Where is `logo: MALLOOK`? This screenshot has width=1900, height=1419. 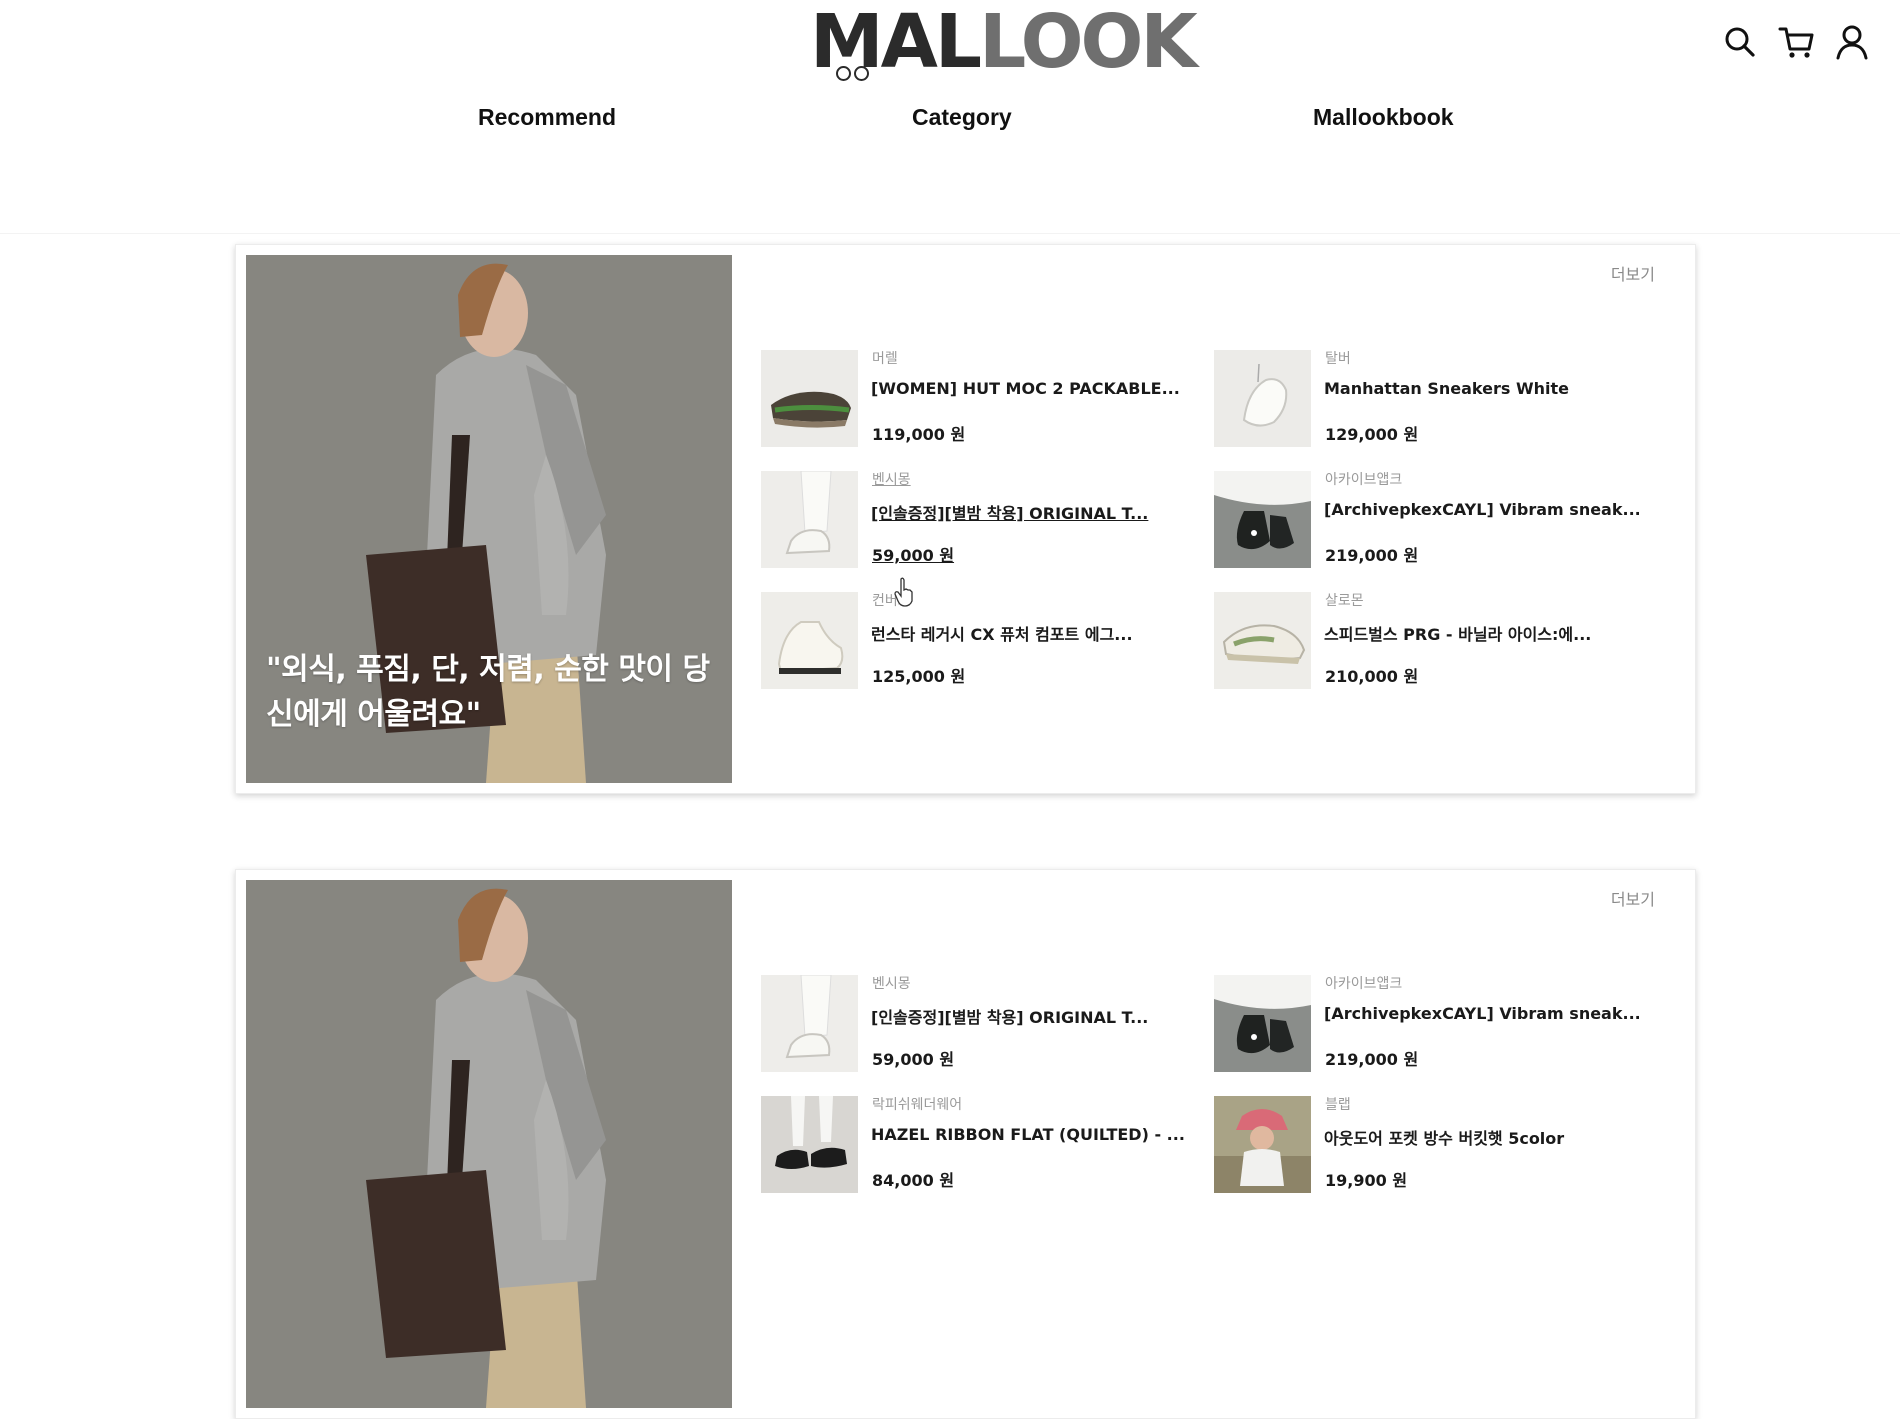
logo: MALLOOK is located at coordinates (1004, 42).